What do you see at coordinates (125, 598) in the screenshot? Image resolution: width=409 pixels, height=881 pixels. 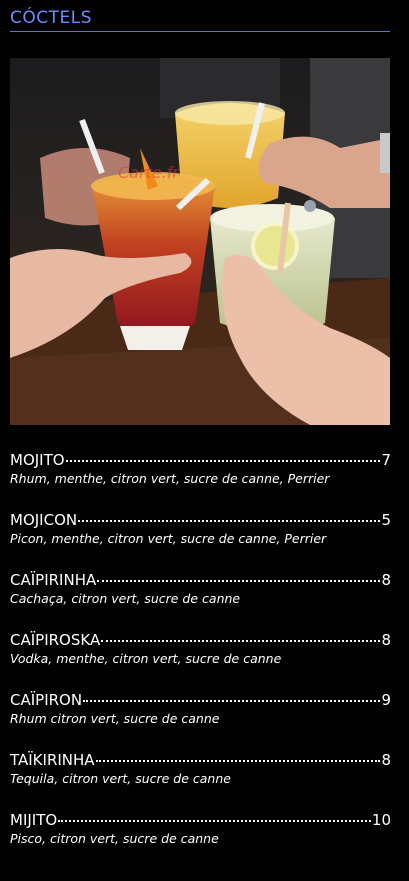 I see `item-description: Cachaça, citron vert, sucre de canne` at bounding box center [125, 598].